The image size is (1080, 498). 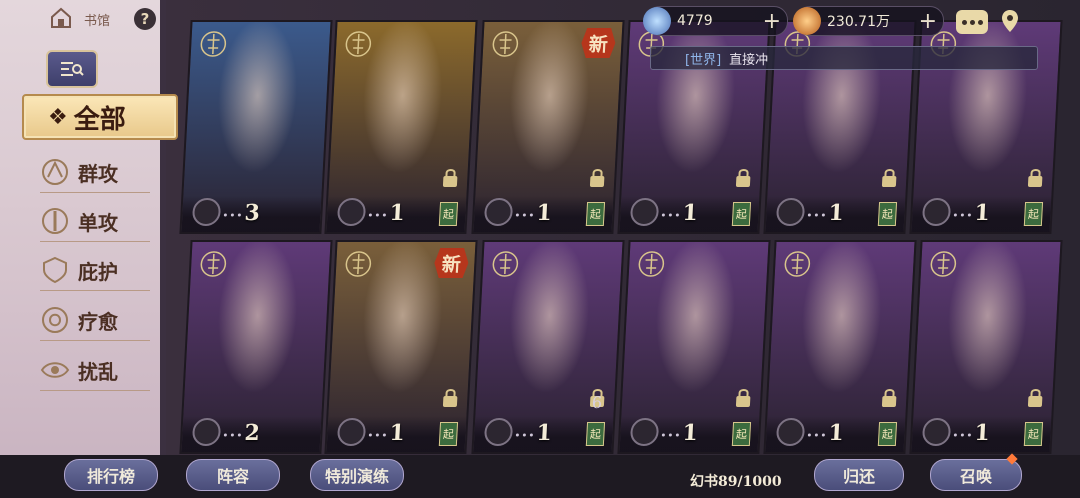 I want to click on book-count: 幻书89/1000, so click(x=736, y=482).